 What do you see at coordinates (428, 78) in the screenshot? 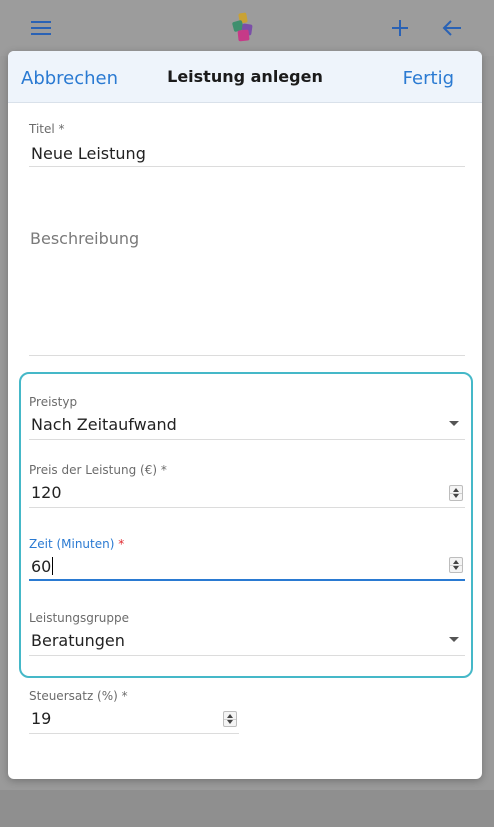
I see `done-button: Fertig` at bounding box center [428, 78].